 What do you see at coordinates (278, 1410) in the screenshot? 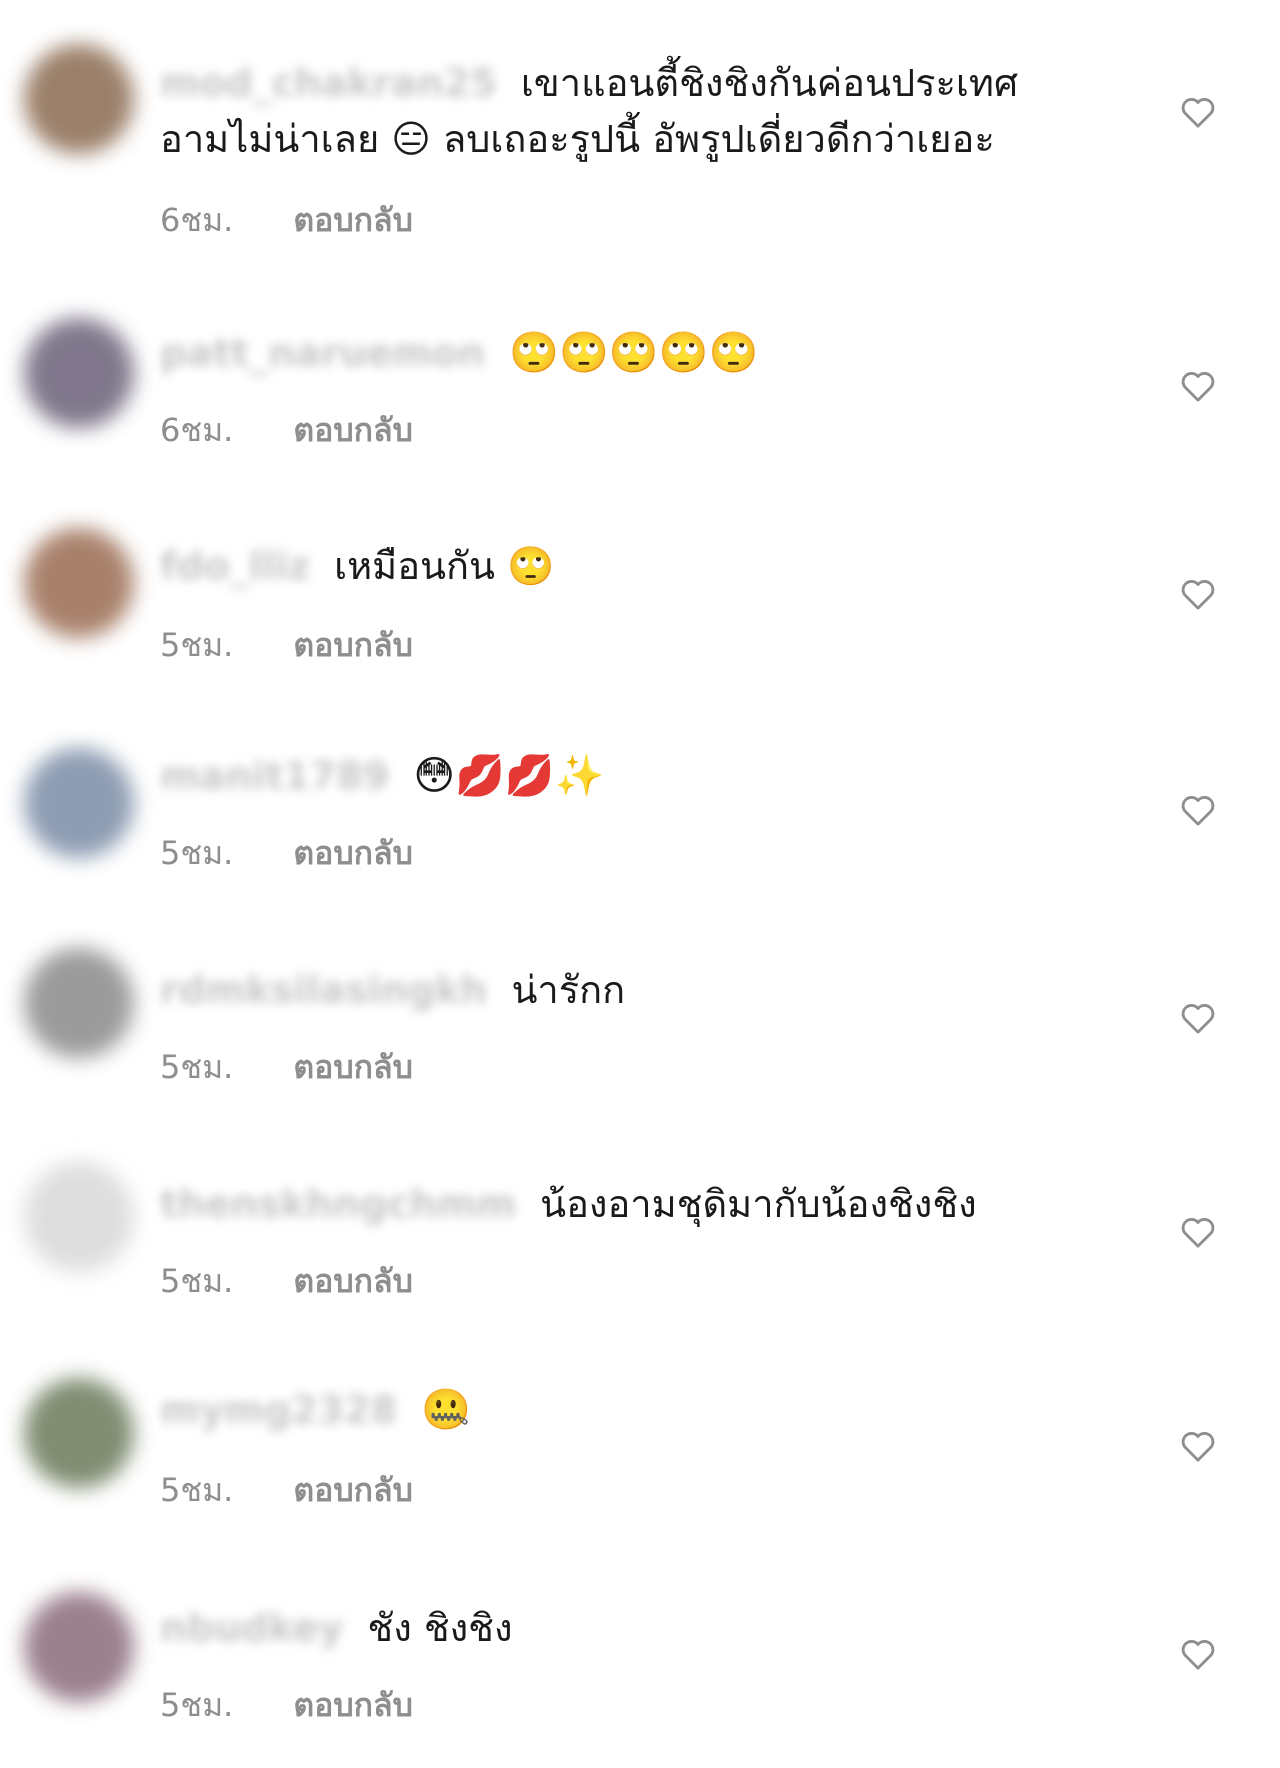
I see `comment-username: mymg2328` at bounding box center [278, 1410].